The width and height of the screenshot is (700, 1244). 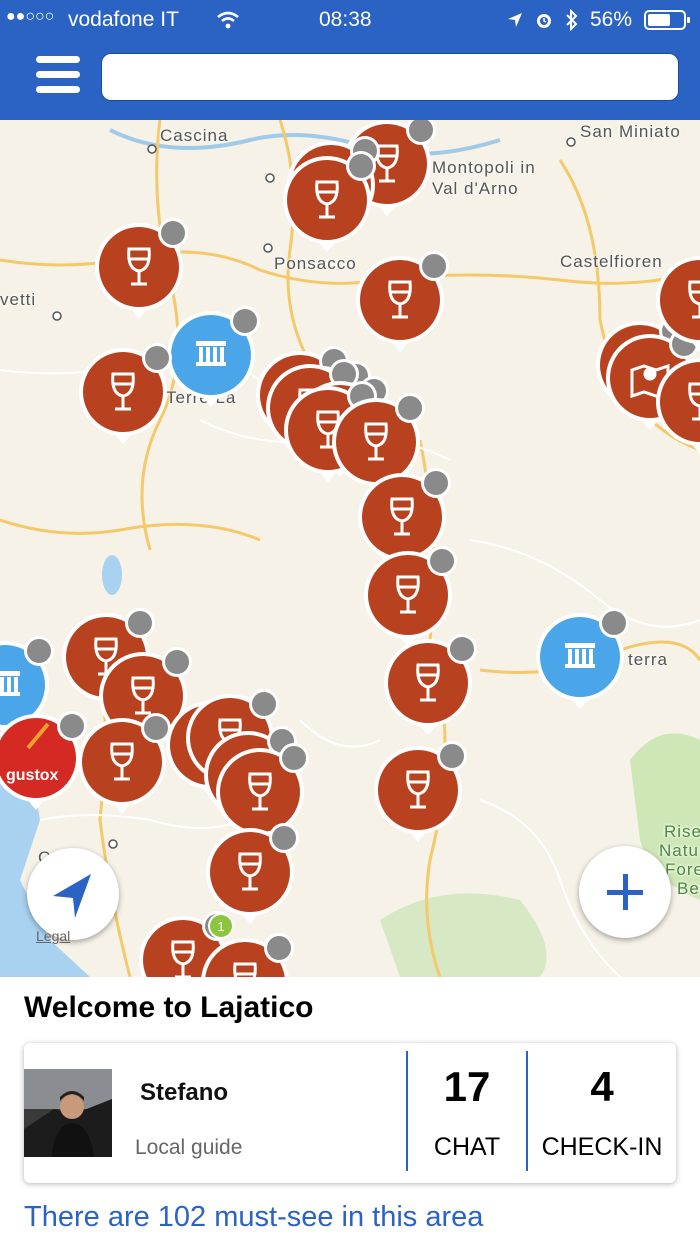 I want to click on status-bar: ●●○○○ vodafone IT 08:38 56%, so click(x=350, y=20).